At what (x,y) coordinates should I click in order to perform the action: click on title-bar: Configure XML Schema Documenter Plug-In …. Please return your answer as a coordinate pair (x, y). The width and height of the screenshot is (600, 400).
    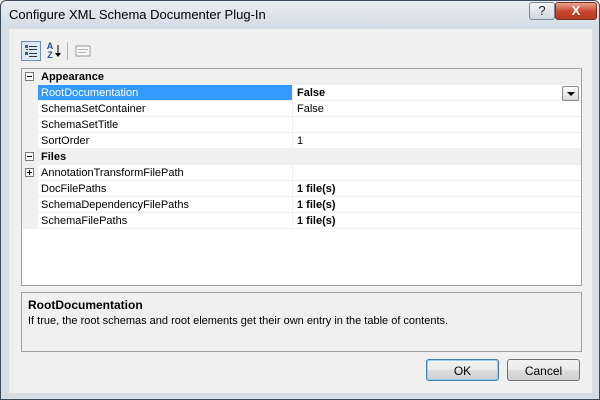
    Looking at the image, I should click on (300, 14).